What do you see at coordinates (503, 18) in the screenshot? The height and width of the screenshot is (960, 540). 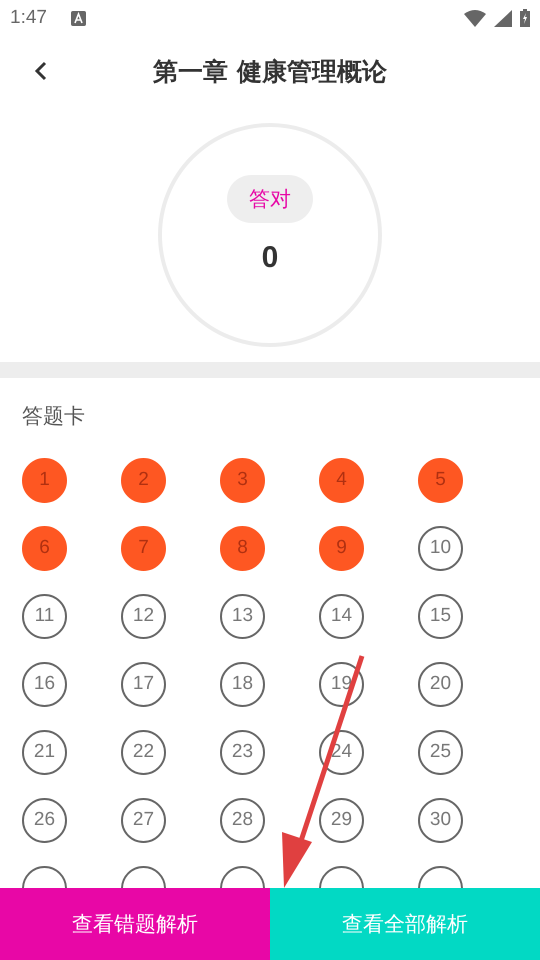 I see `signal-icon` at bounding box center [503, 18].